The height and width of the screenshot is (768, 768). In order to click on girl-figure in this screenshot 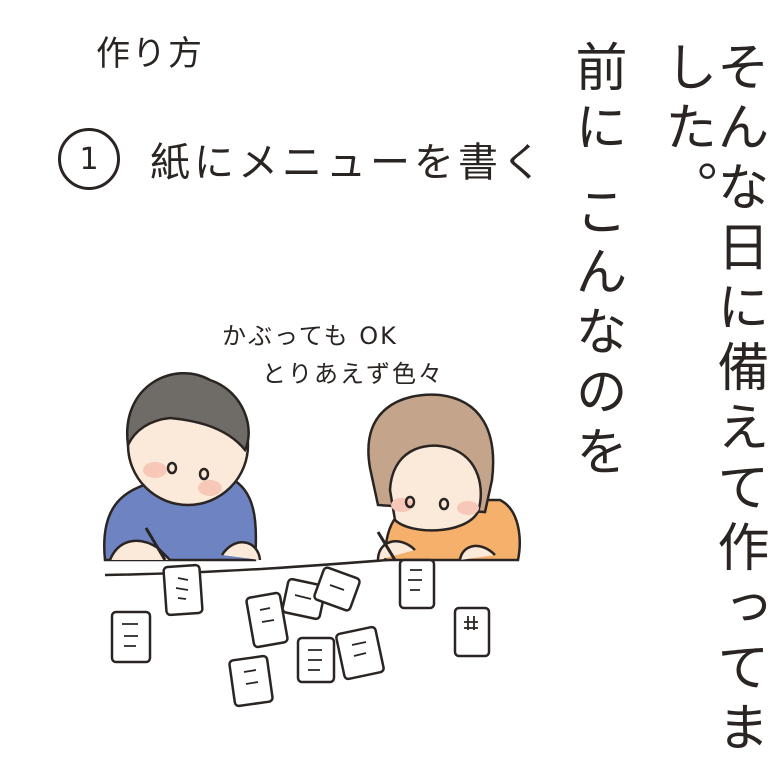, I will do `click(444, 477)`.